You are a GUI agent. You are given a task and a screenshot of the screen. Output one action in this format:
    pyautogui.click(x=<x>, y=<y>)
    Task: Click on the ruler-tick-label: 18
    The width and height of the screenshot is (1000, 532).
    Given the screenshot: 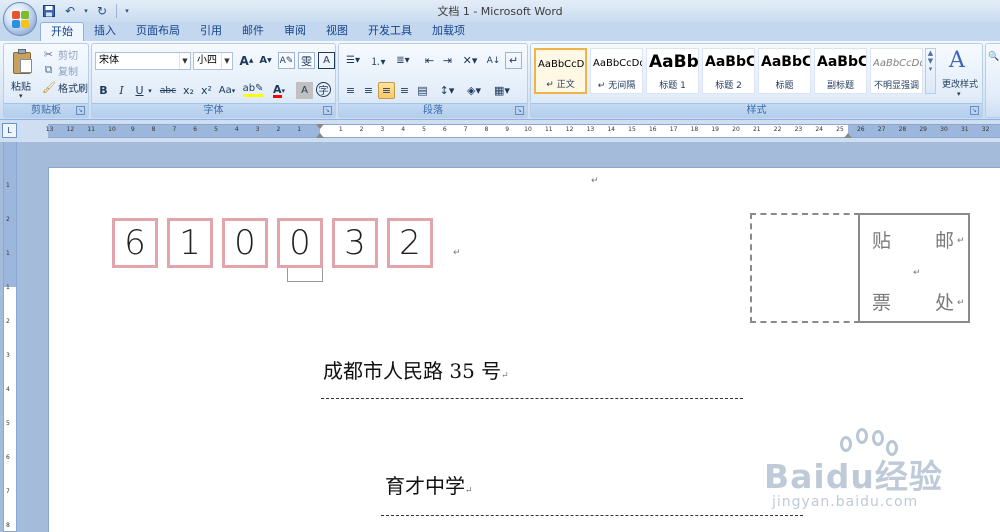 What is the action you would take?
    pyautogui.click(x=694, y=129)
    